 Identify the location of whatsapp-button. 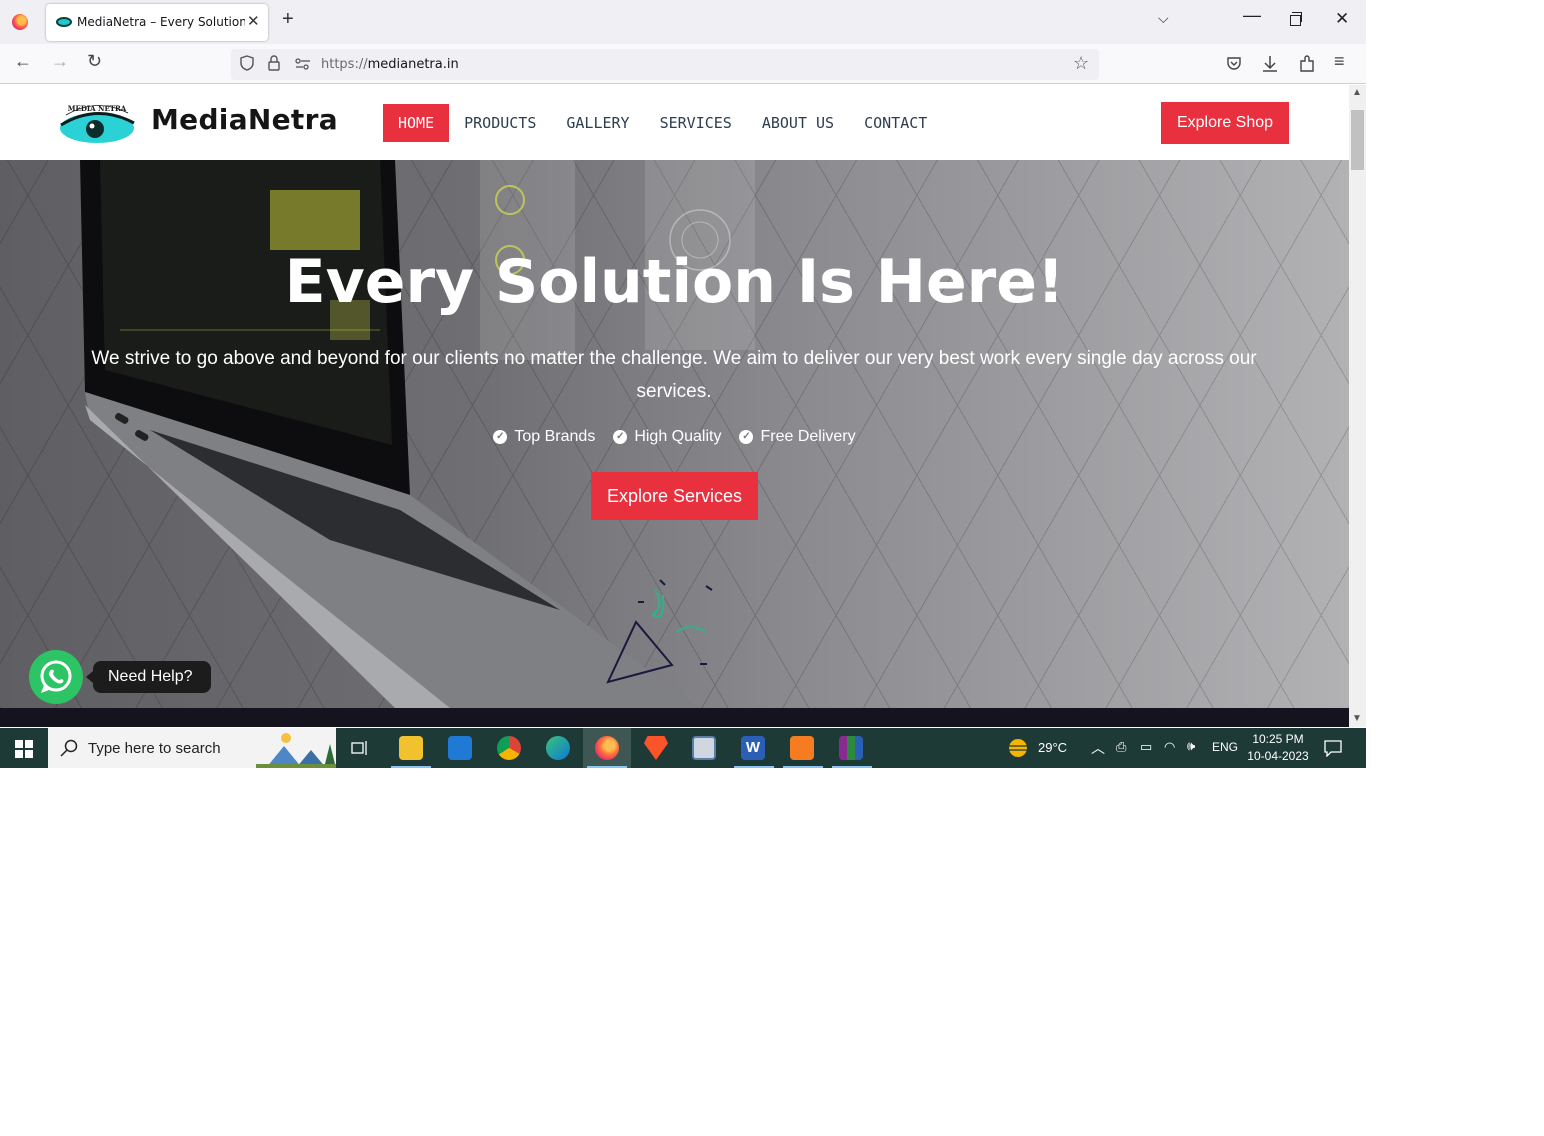
(56, 677).